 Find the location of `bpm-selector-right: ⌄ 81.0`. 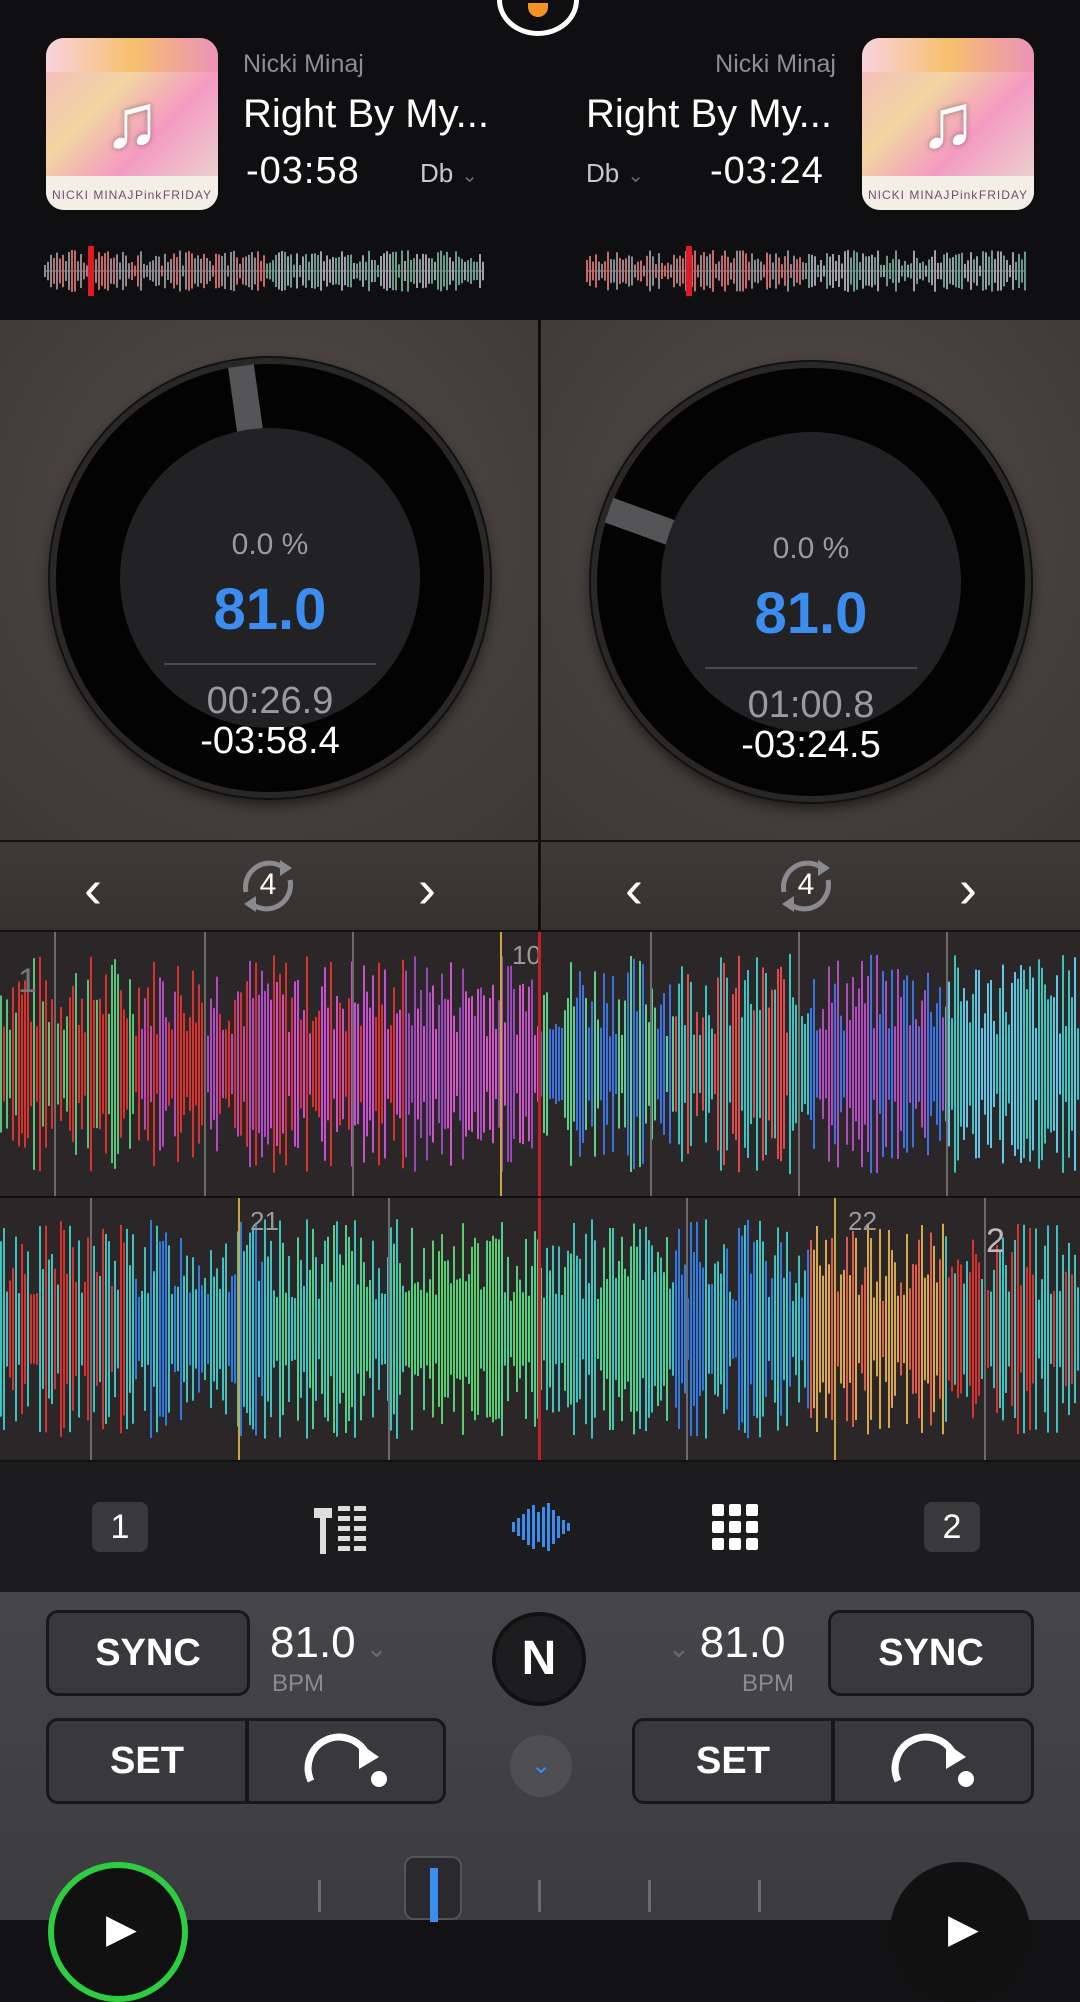

bpm-selector-right: ⌄ 81.0 is located at coordinates (726, 1643).